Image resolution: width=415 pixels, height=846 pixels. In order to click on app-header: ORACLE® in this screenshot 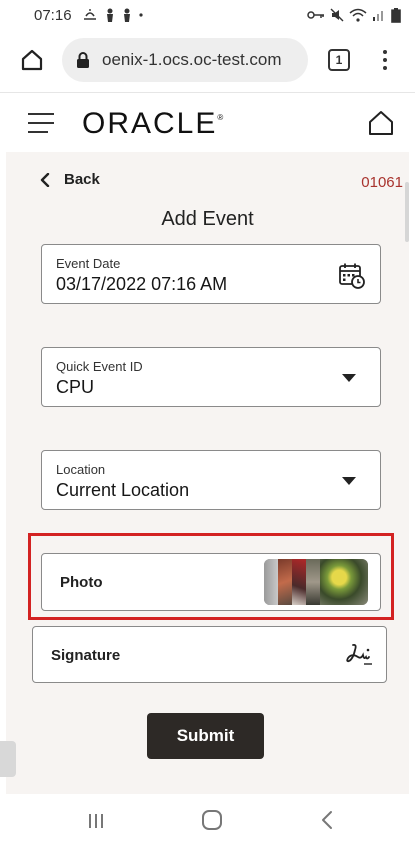, I will do `click(207, 122)`.